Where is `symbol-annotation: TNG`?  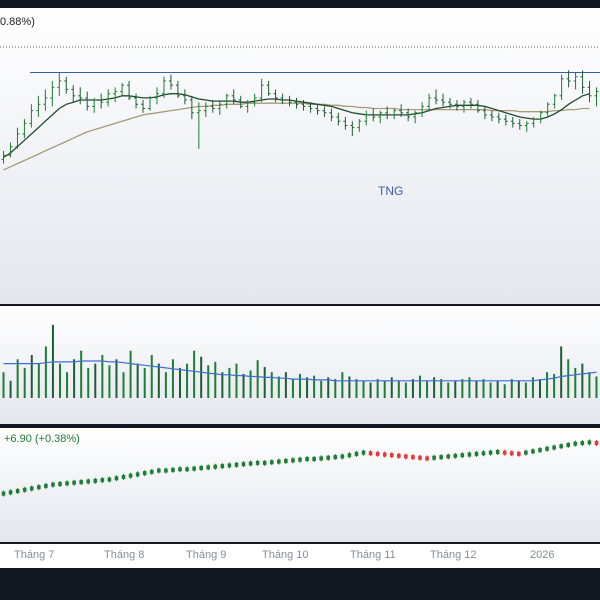
symbol-annotation: TNG is located at coordinates (391, 191).